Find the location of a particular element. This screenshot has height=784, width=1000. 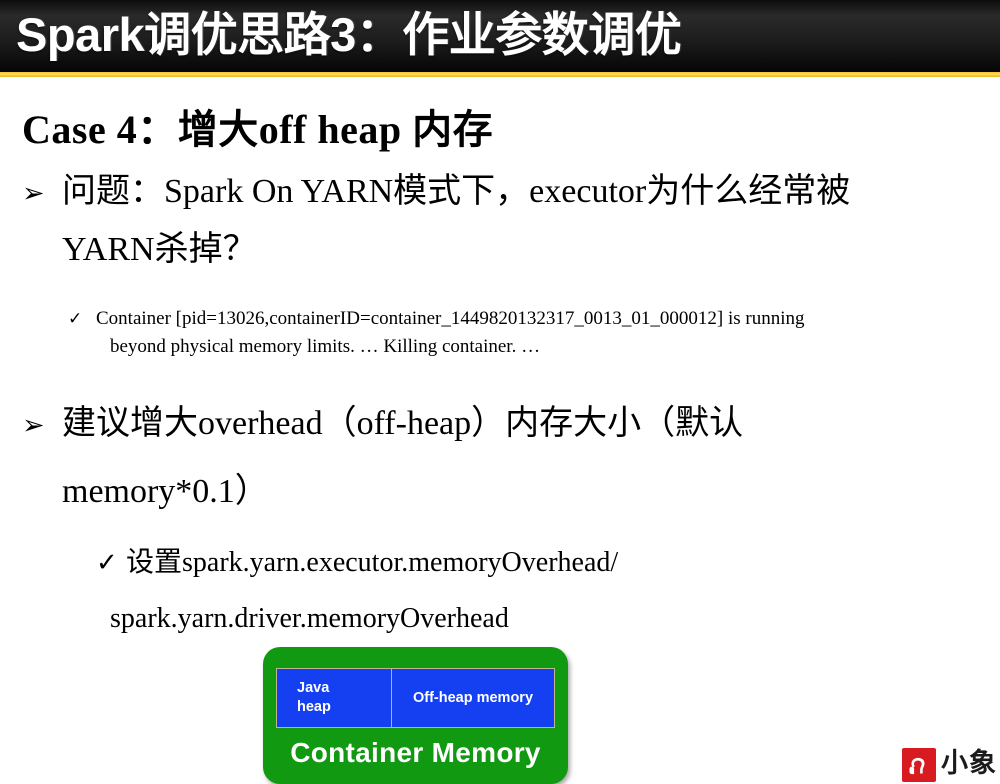

memory-blocks-row: Java heap Off-heap memory is located at coordinates (415, 698).